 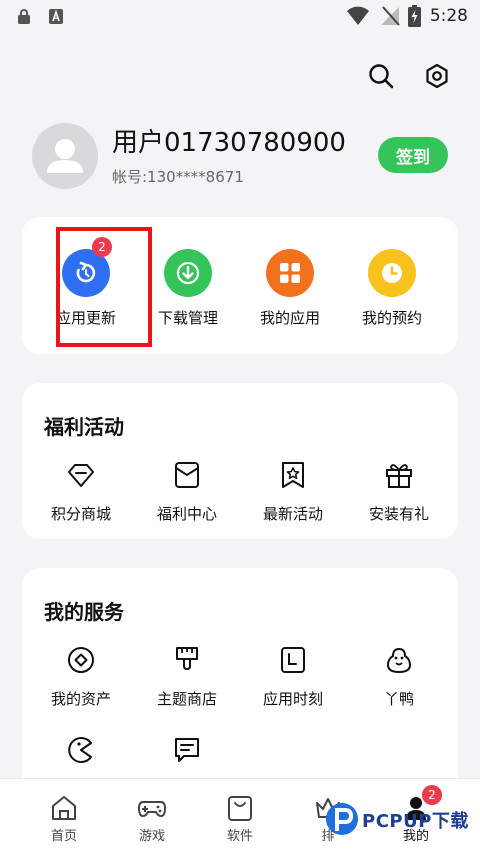 I want to click on username: 用户01730780900, so click(x=229, y=143).